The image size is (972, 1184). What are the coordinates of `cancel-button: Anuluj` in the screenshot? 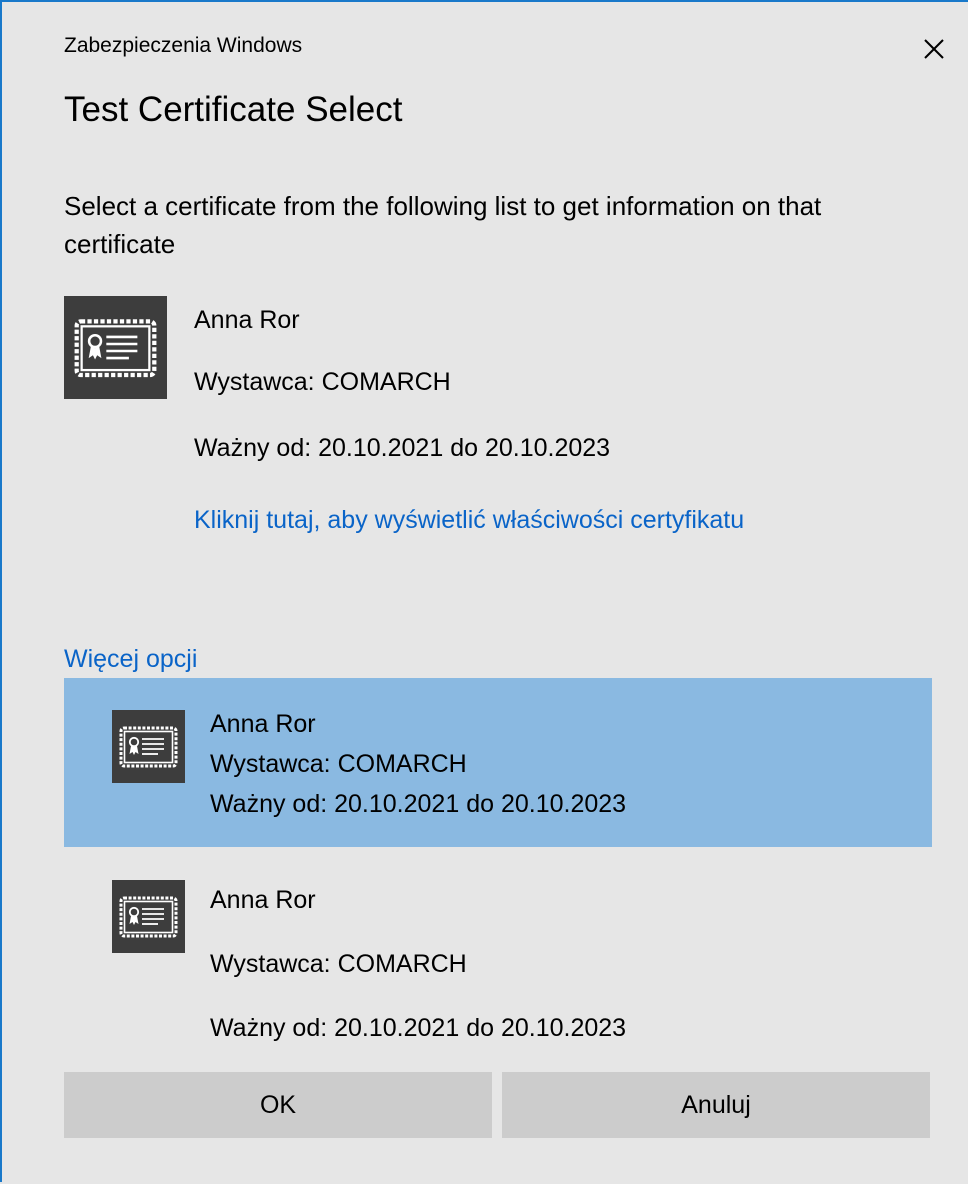 It's located at (716, 1105).